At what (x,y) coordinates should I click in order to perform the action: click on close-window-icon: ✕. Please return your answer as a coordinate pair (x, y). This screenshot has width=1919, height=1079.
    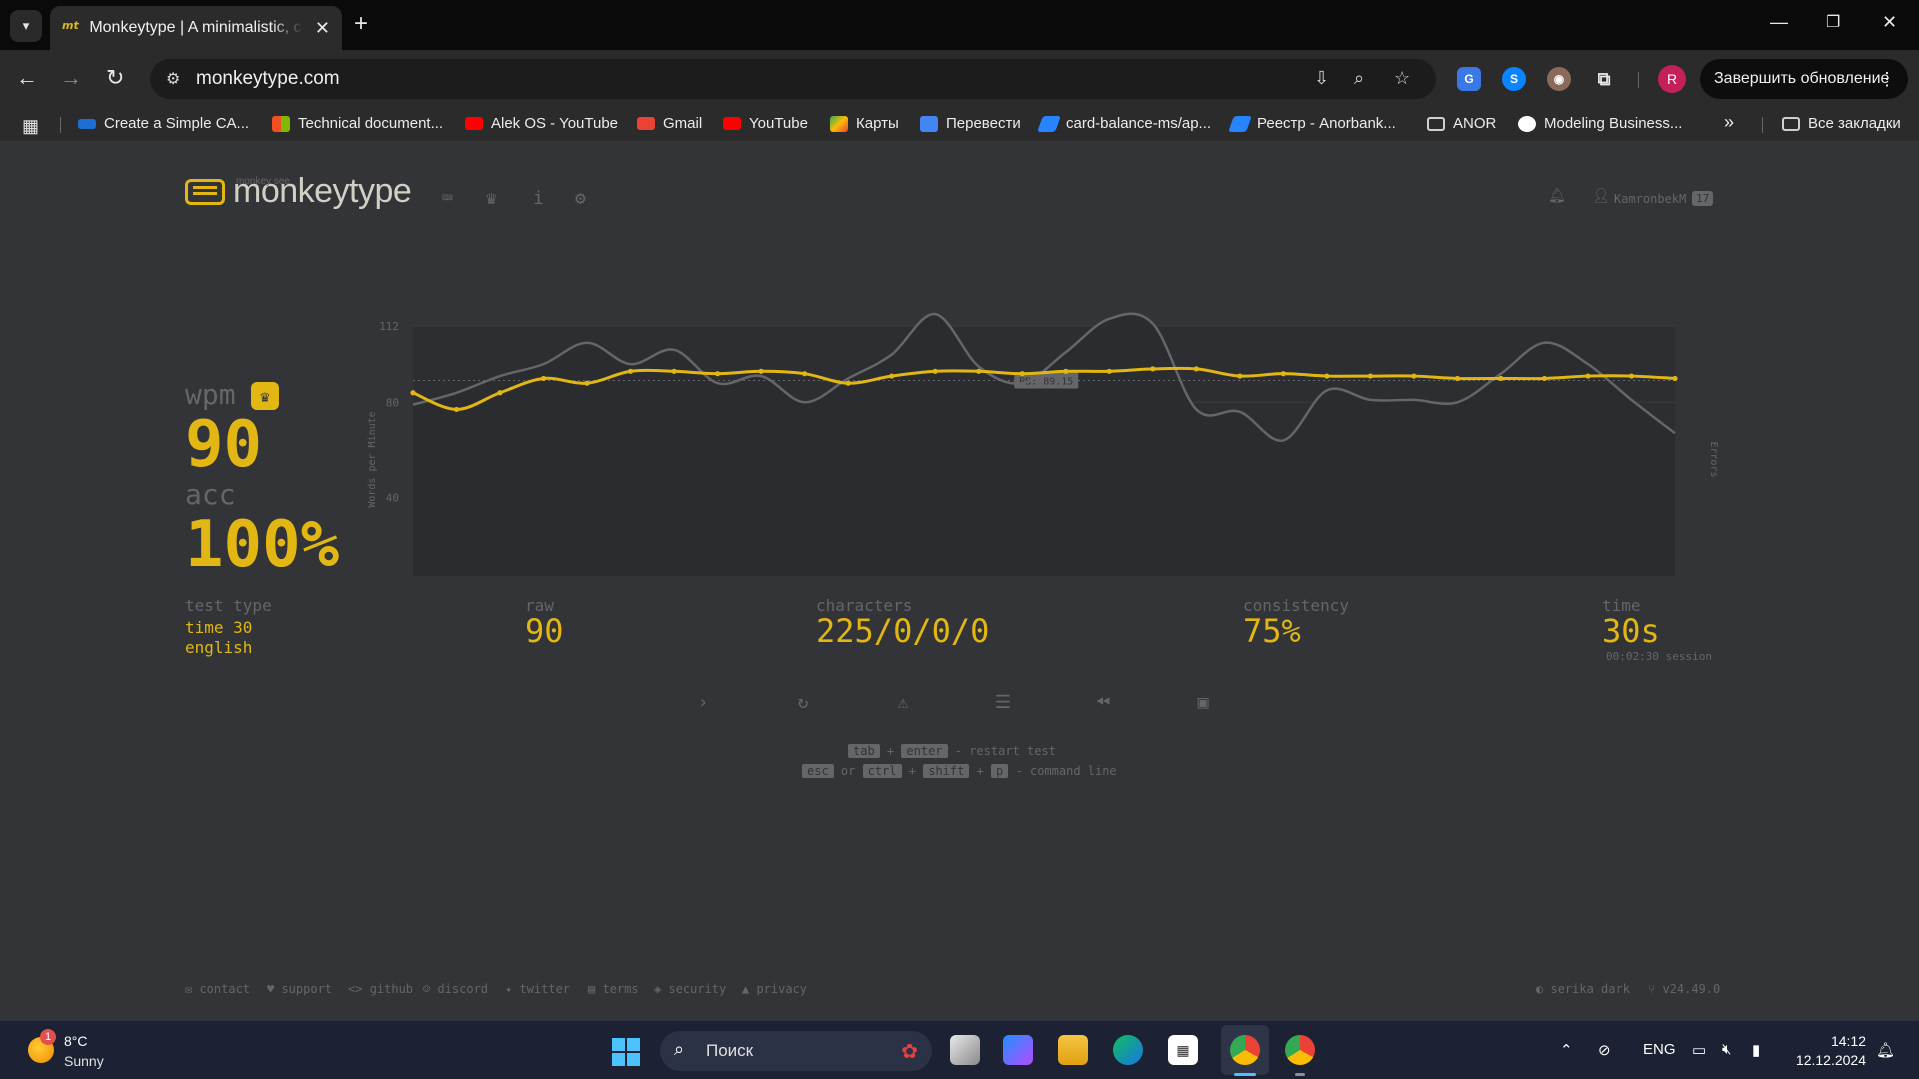
    Looking at the image, I should click on (1889, 22).